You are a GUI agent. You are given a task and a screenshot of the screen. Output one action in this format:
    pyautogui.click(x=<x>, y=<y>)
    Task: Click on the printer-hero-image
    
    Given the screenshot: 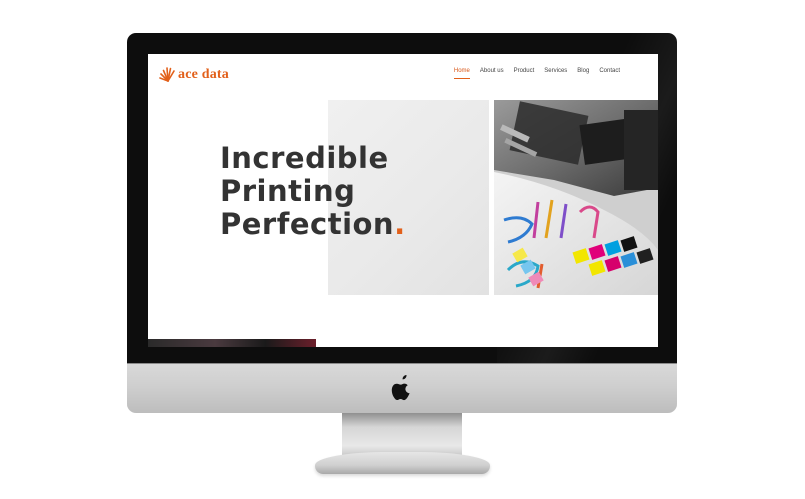 What is the action you would take?
    pyautogui.click(x=576, y=197)
    